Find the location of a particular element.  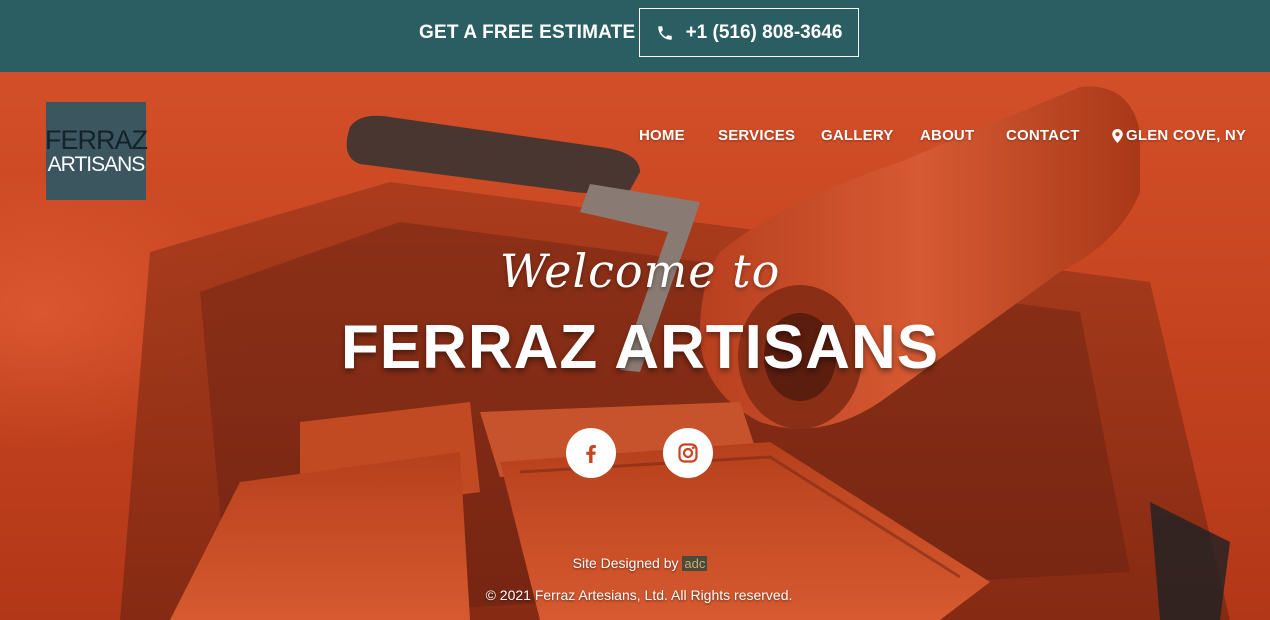

instagram-button is located at coordinates (688, 453).